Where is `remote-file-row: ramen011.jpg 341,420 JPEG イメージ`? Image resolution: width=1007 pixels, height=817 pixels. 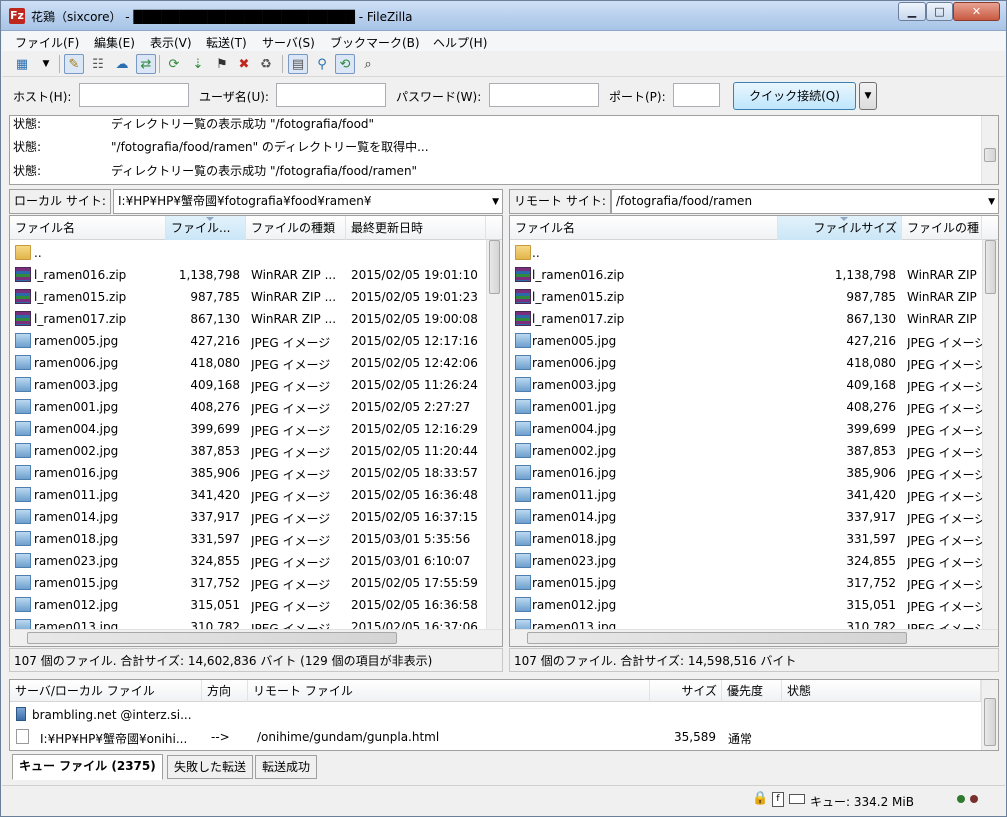
remote-file-row: ramen011.jpg 341,420 JPEG イメージ is located at coordinates (746, 495).